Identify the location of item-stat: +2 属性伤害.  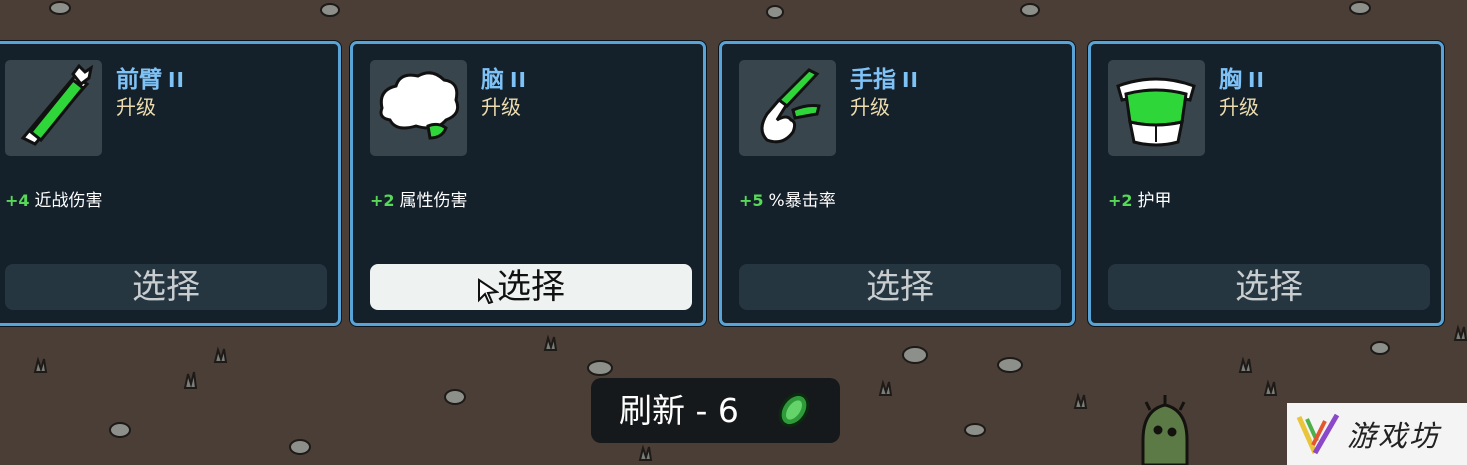
(419, 198).